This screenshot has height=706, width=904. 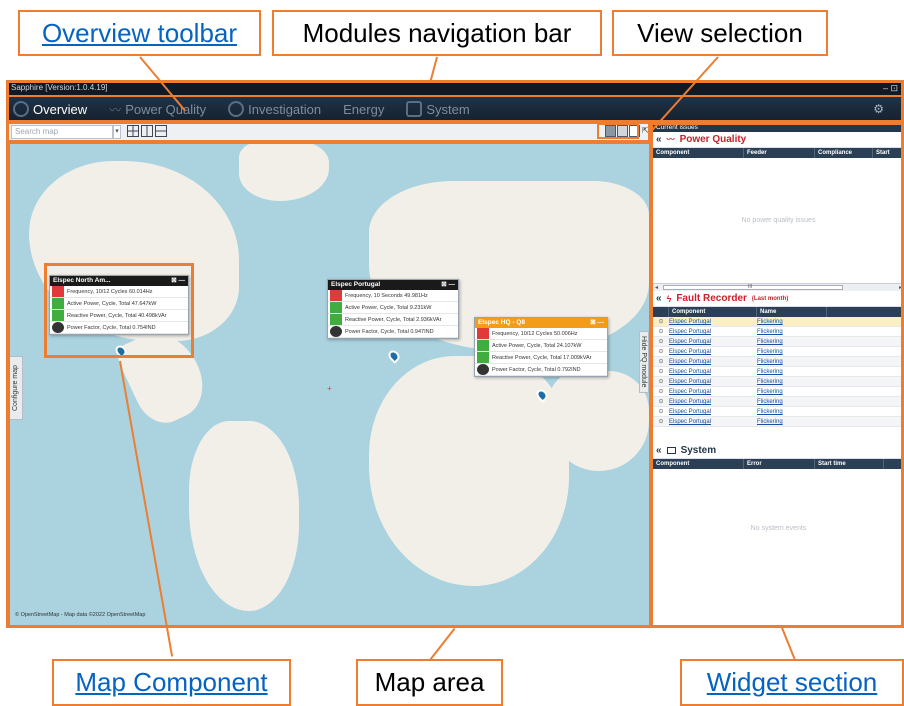 I want to click on highlight-map-component, so click(x=119, y=310).